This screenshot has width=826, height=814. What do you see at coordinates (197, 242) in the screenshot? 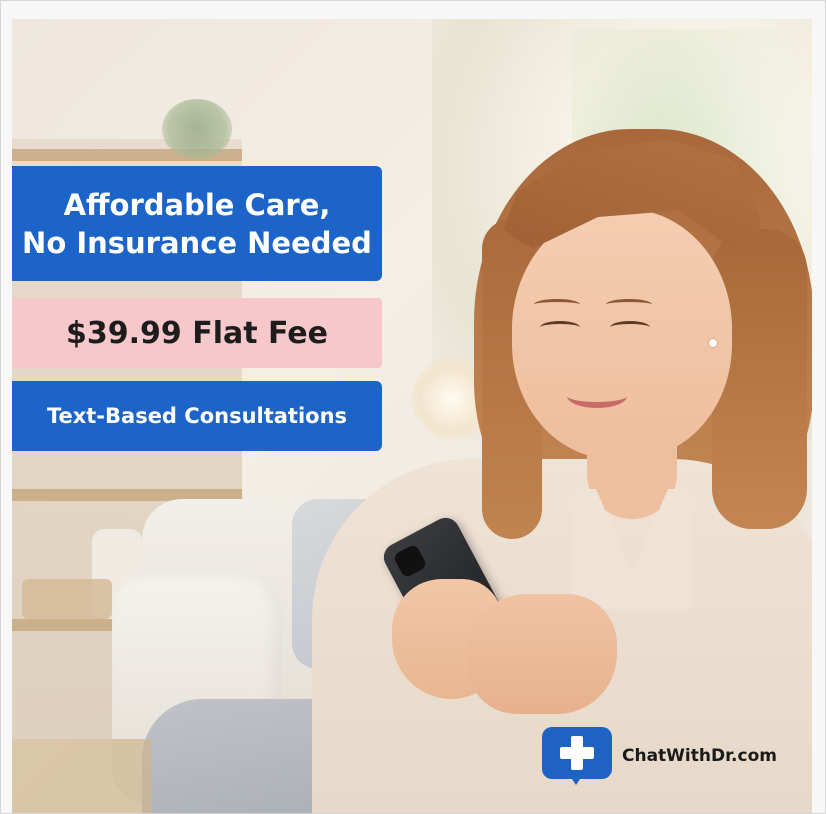
I see `headline-line-2: No Insurance Needed` at bounding box center [197, 242].